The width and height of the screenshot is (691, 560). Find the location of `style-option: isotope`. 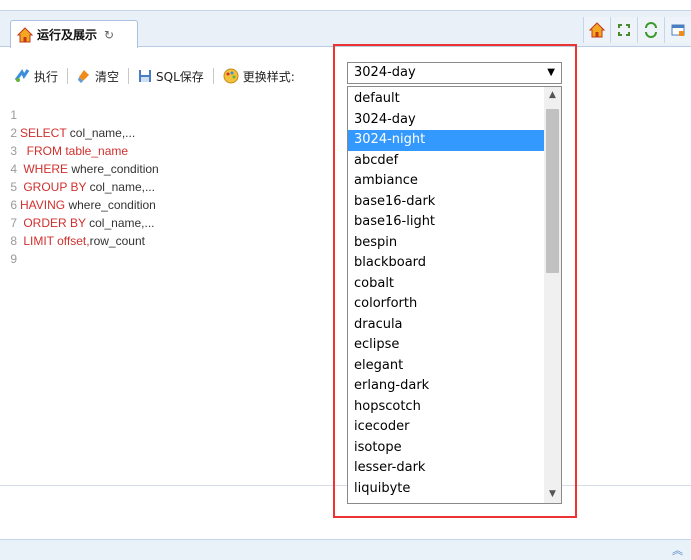

style-option: isotope is located at coordinates (446, 448).